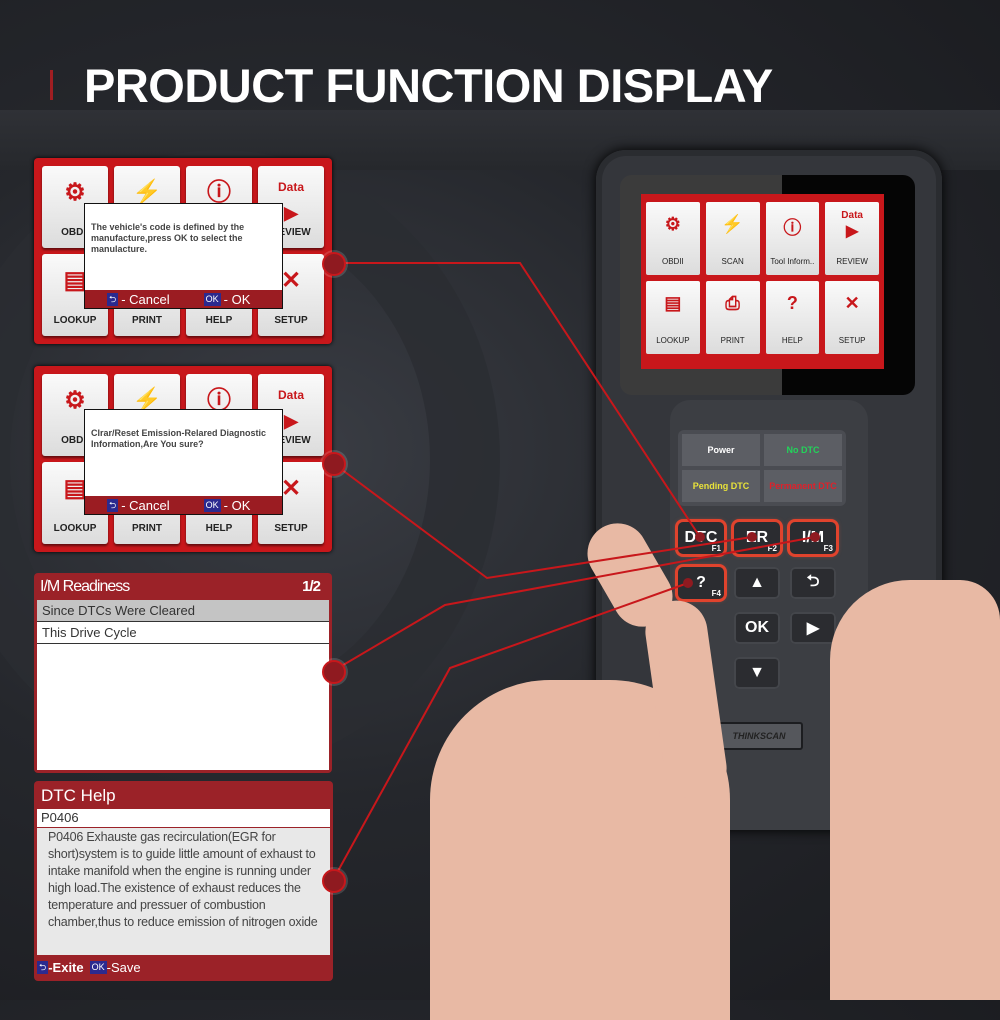 The width and height of the screenshot is (1000, 1020). I want to click on exit-button: ⮌ -Exite, so click(60, 967).